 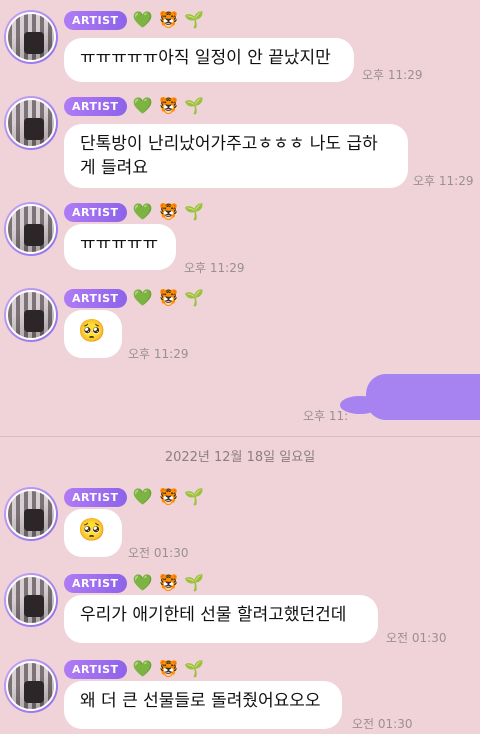 What do you see at coordinates (236, 156) in the screenshot?
I see `message-bubble: 단톡방이 난리났어가주고ㅎㅎㅎ 나도 급하게 들려요` at bounding box center [236, 156].